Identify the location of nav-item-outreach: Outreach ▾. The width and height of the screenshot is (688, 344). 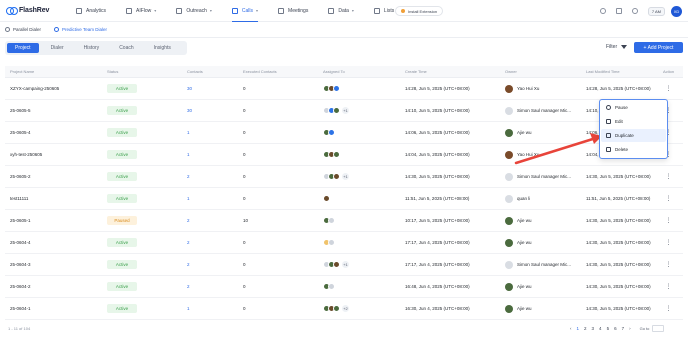
(194, 11).